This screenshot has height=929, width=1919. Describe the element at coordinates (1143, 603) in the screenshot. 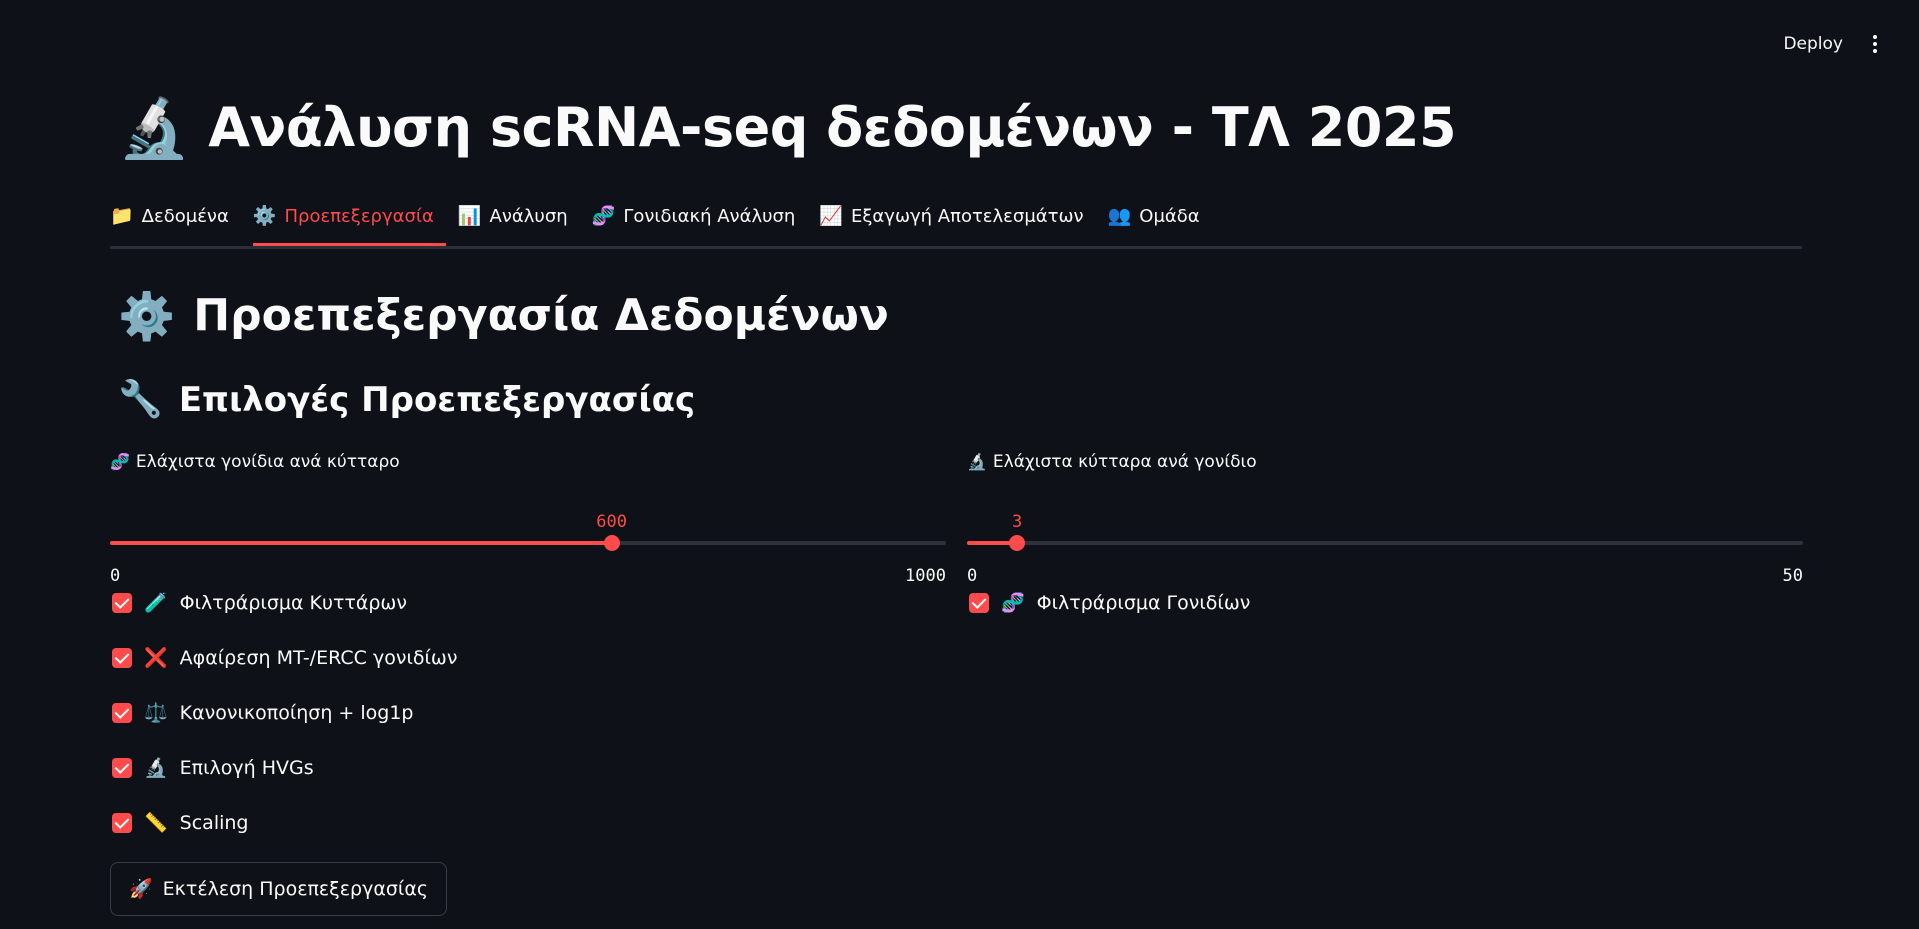

I see `checkbox-label: Φιλτράρισμα Γονιδίων` at that location.